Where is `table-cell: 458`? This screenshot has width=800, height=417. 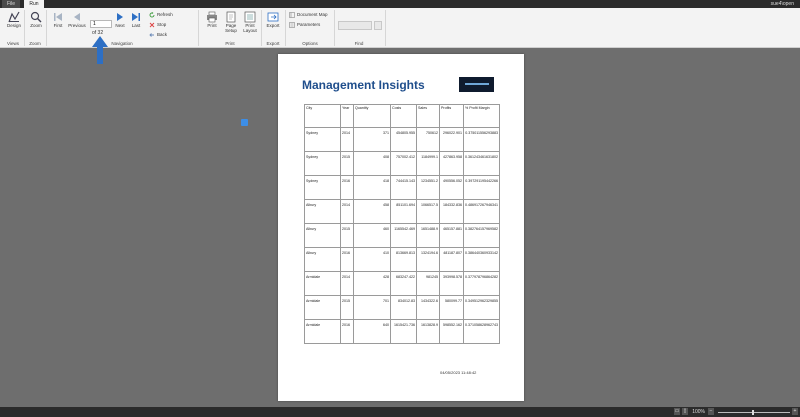 table-cell: 458 is located at coordinates (372, 211).